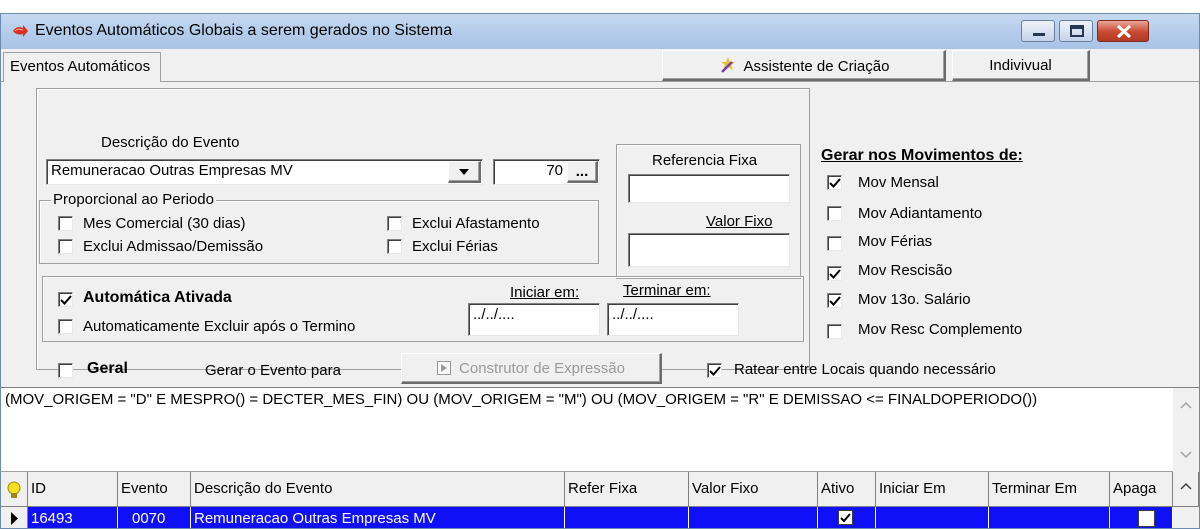 The image size is (1200, 529). Describe the element at coordinates (65, 370) in the screenshot. I see `geral-checkbox` at that location.